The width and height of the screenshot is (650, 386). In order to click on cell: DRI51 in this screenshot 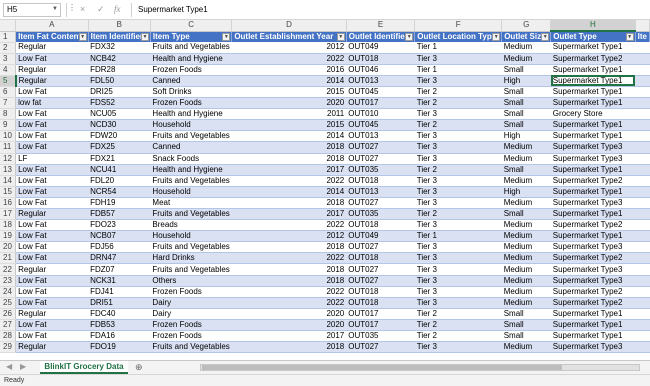, I will do `click(119, 303)`.